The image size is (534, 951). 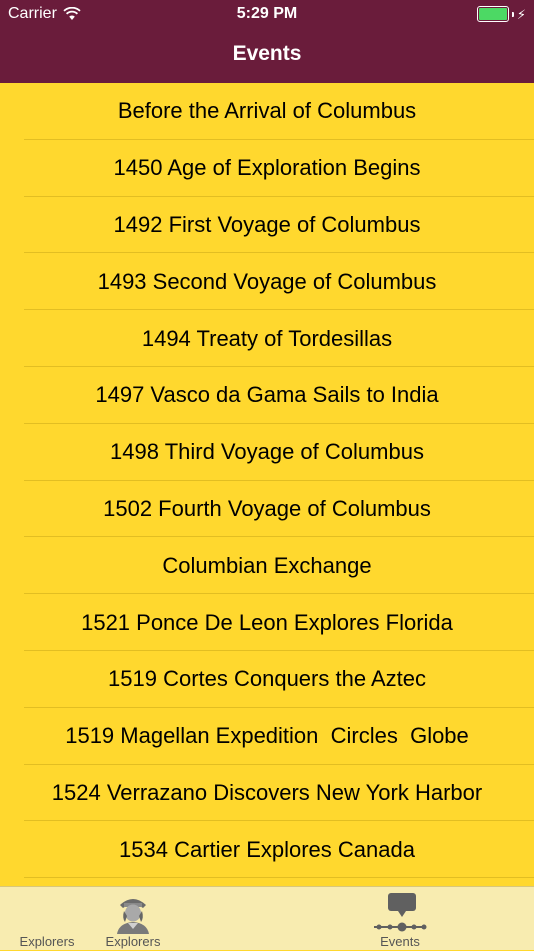 What do you see at coordinates (267, 111) in the screenshot?
I see `event-list-item: Before the Arrival of Columbus` at bounding box center [267, 111].